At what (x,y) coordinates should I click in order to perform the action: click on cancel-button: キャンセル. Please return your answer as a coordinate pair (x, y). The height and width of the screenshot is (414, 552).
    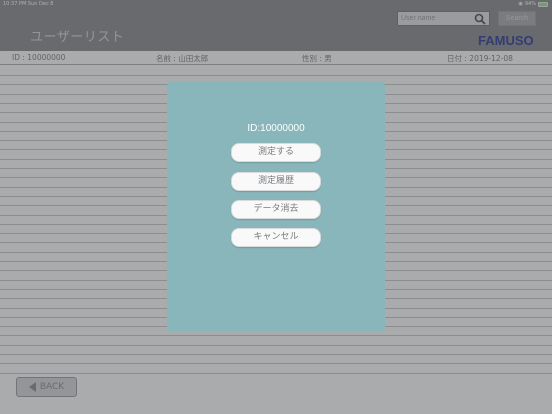
    Looking at the image, I should click on (276, 237).